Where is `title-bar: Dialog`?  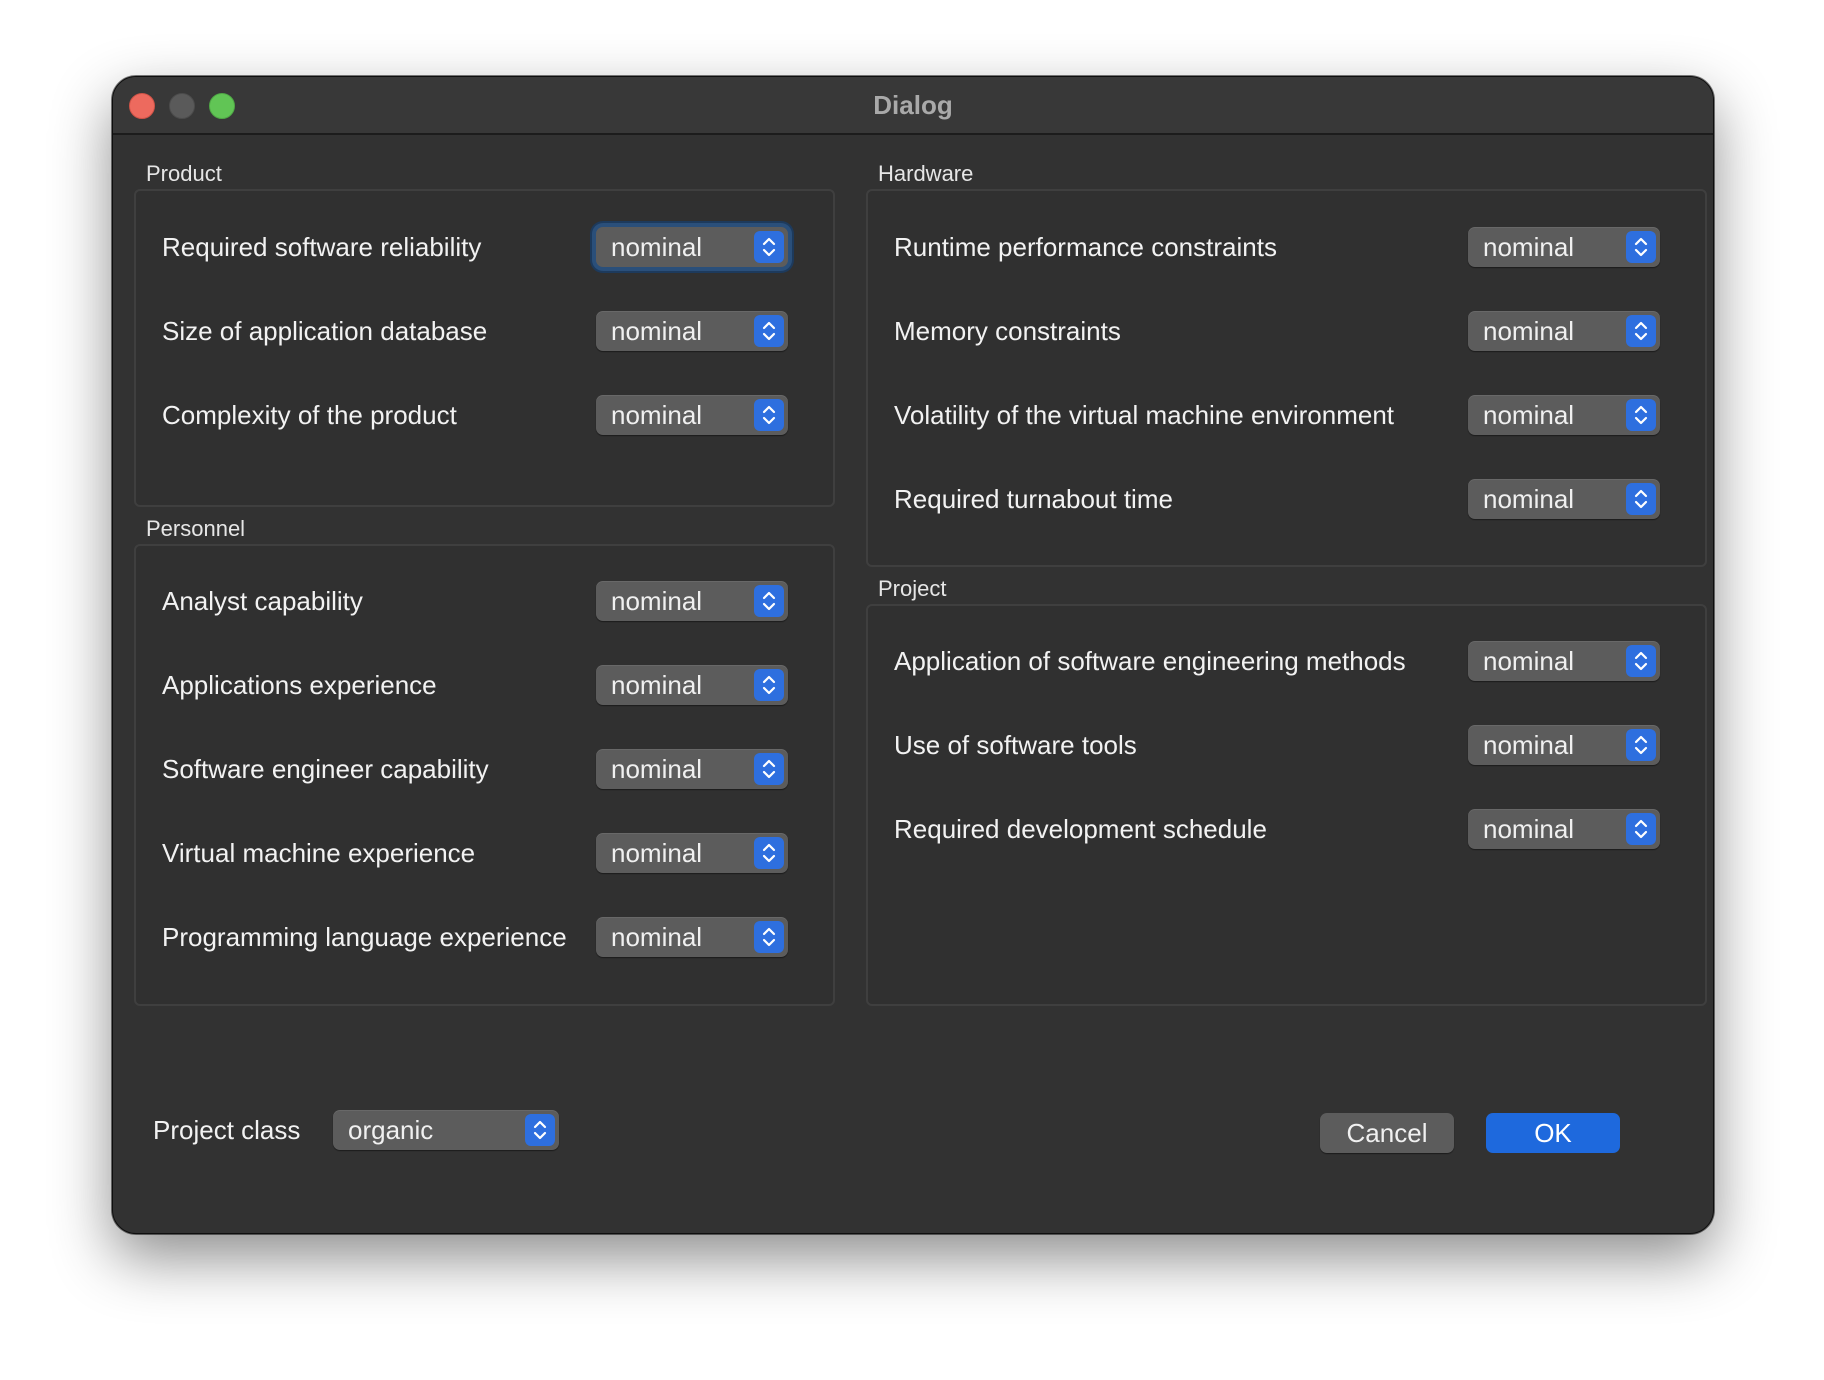
title-bar: Dialog is located at coordinates (913, 106).